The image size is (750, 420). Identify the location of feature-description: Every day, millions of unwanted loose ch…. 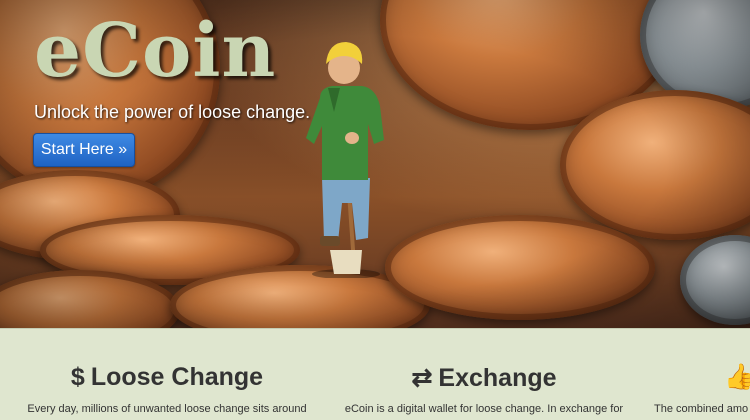
(167, 409).